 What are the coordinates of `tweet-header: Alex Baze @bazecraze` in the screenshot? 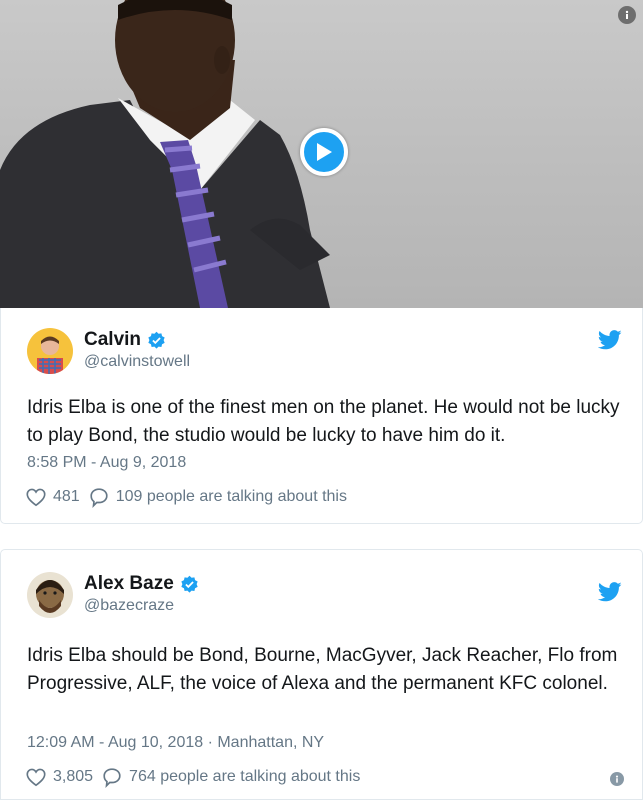 It's located at (113, 595).